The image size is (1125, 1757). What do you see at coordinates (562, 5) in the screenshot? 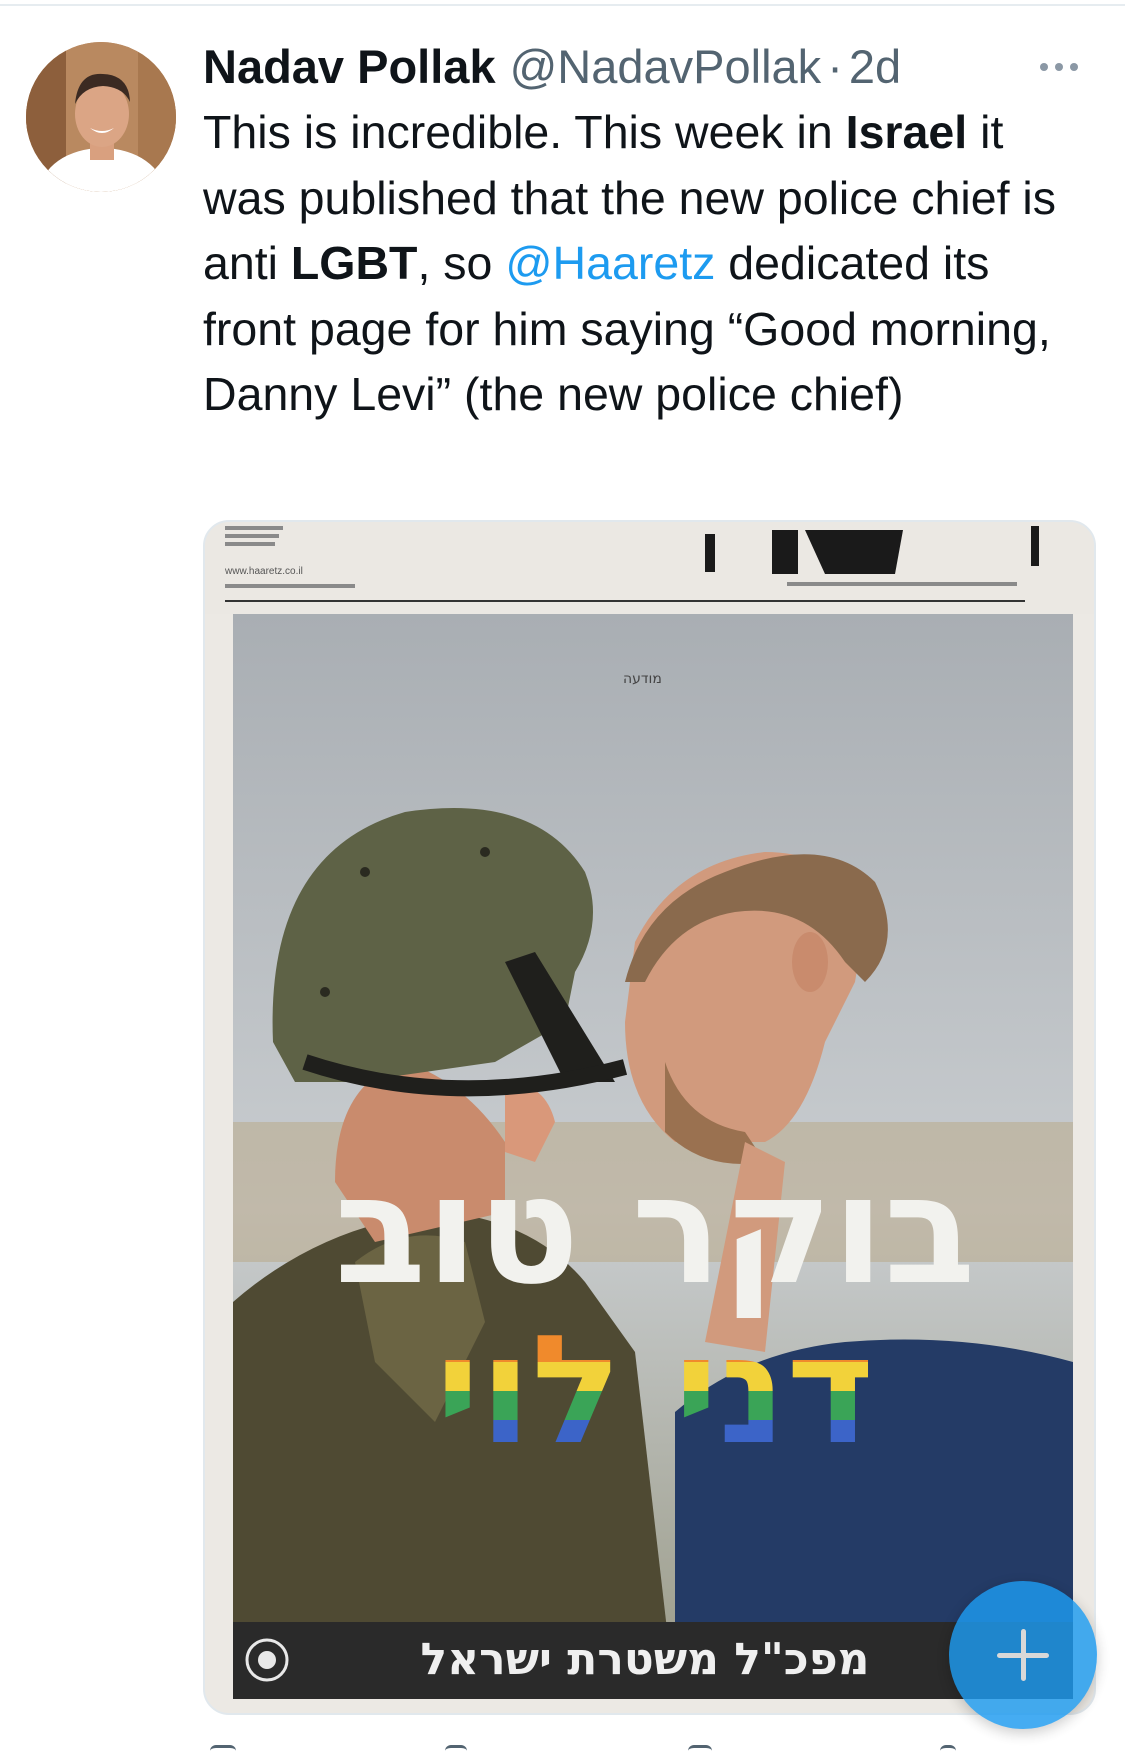
I see `top-divider` at bounding box center [562, 5].